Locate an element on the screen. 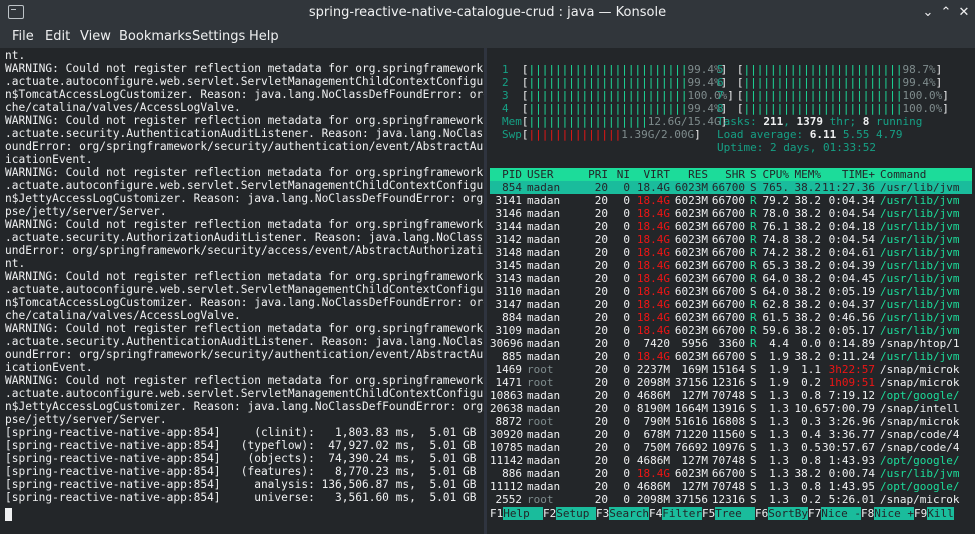  process-cell: 0:46.56 is located at coordinates (851, 317).